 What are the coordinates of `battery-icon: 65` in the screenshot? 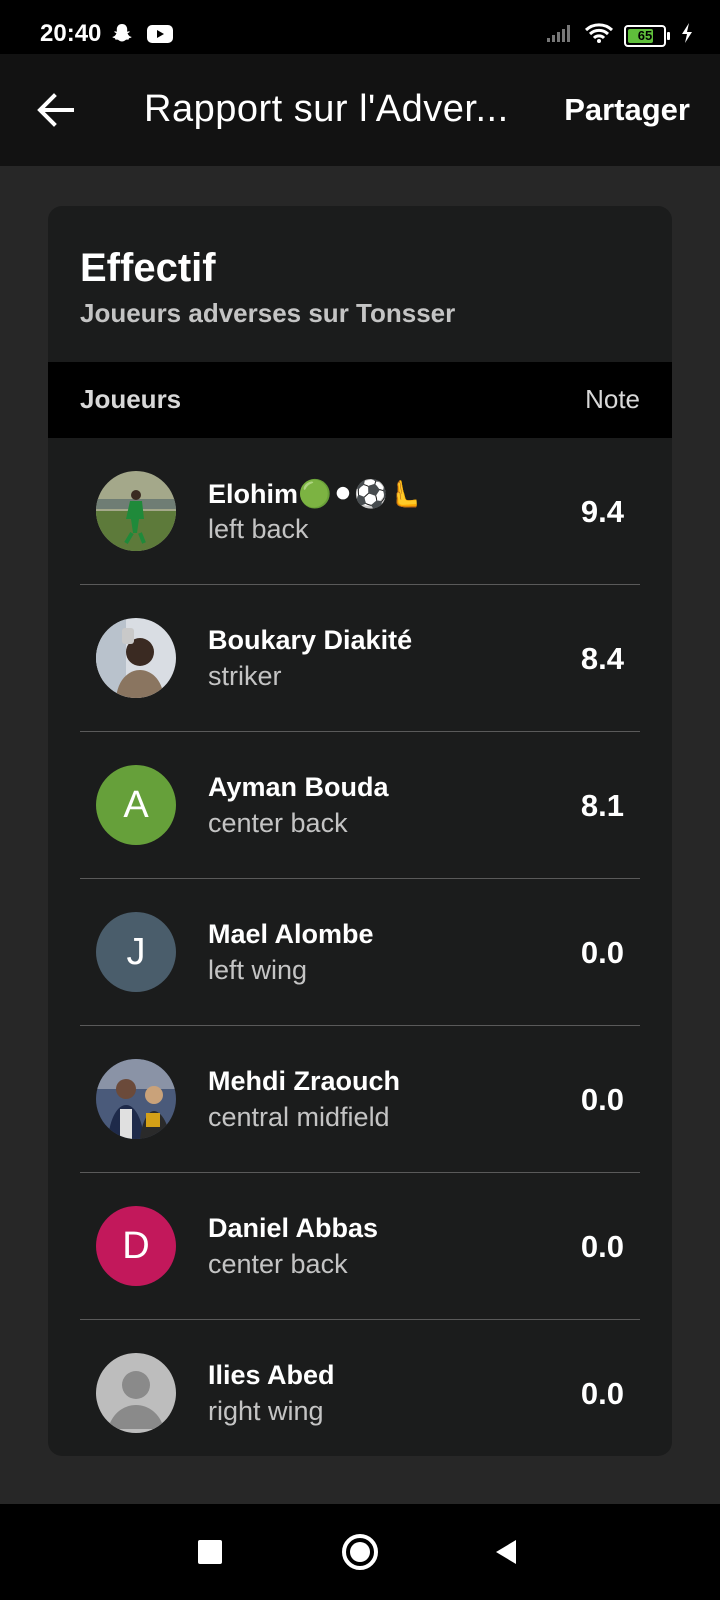 It's located at (647, 35).